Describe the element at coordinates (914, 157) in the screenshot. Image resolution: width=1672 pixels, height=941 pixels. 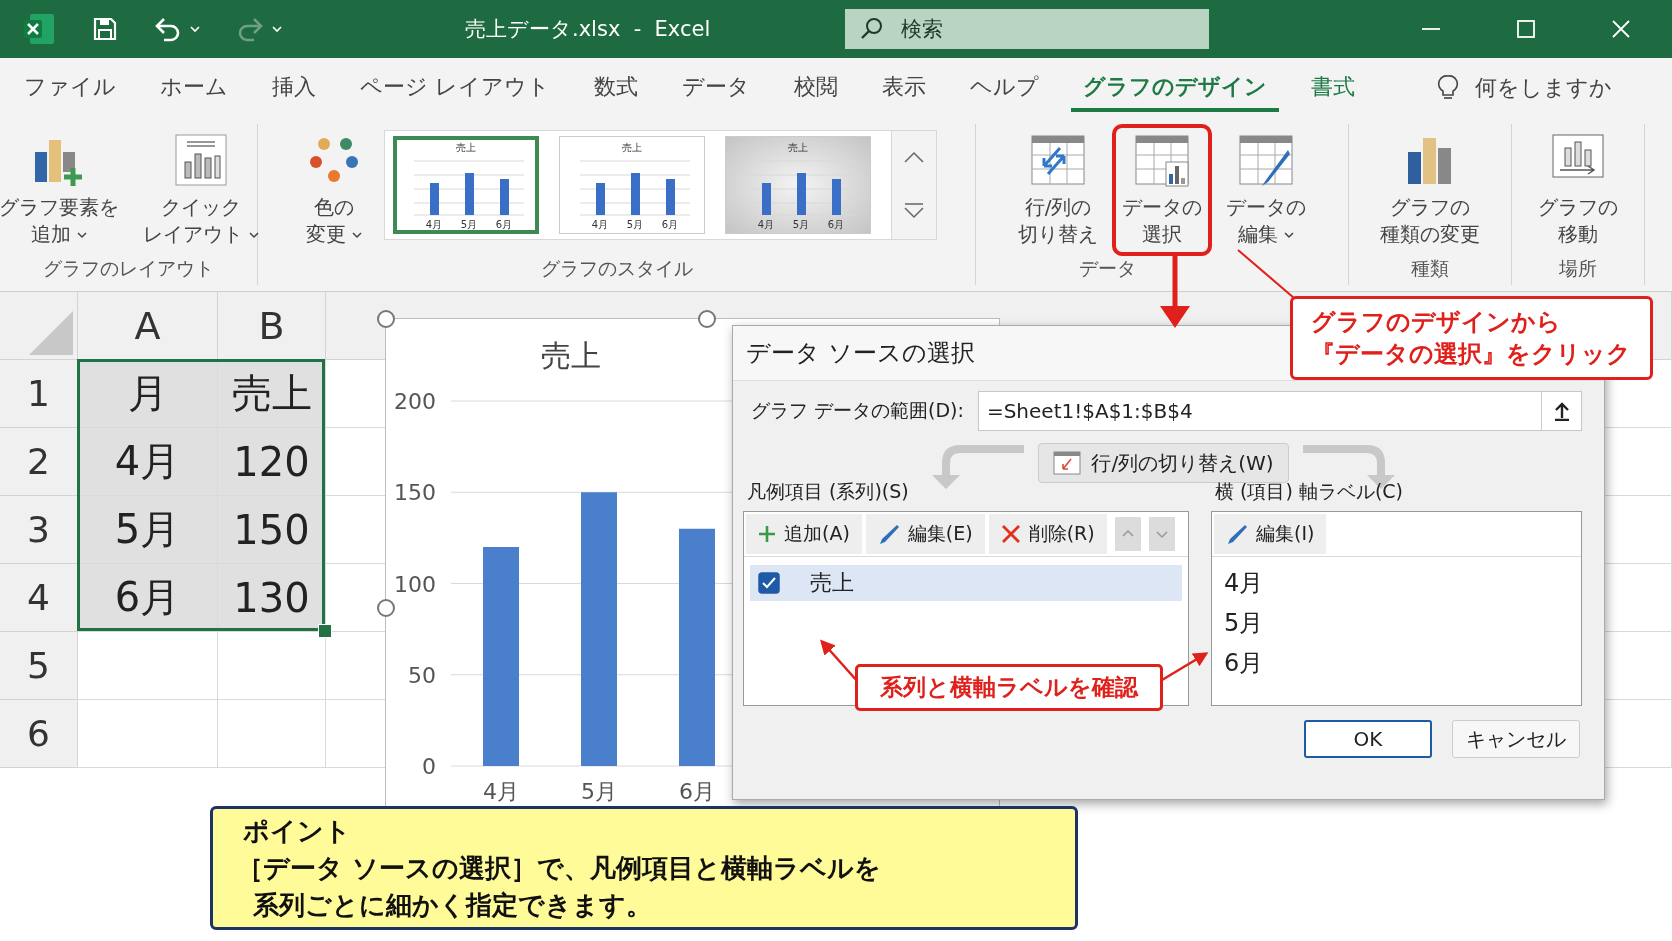
I see `scroll-up-icon` at that location.